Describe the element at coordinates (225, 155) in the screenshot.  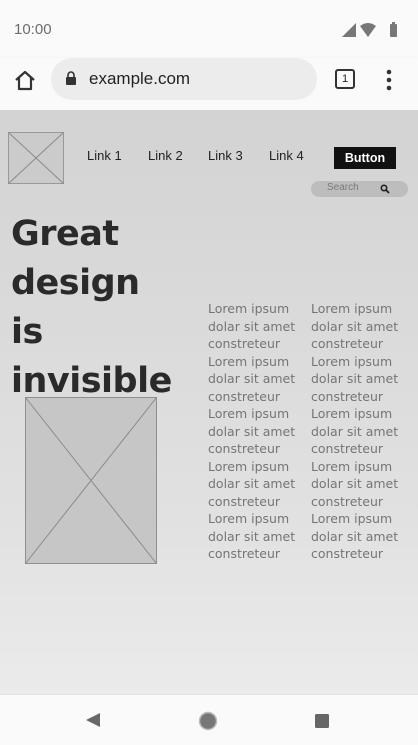
I see `nav-link-3: Link 3` at that location.